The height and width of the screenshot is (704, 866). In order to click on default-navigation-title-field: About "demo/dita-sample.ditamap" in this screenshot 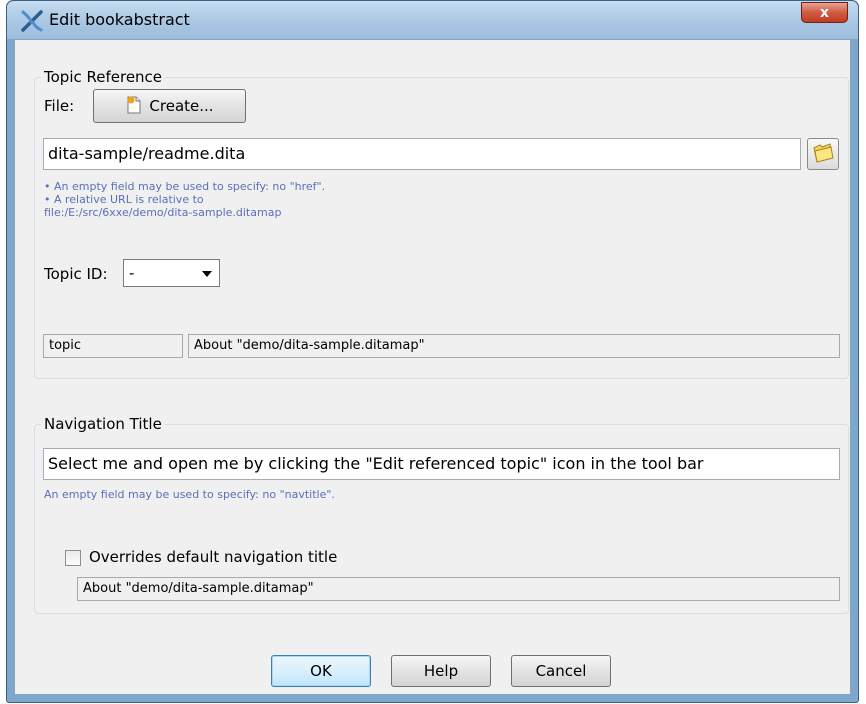, I will do `click(458, 589)`.